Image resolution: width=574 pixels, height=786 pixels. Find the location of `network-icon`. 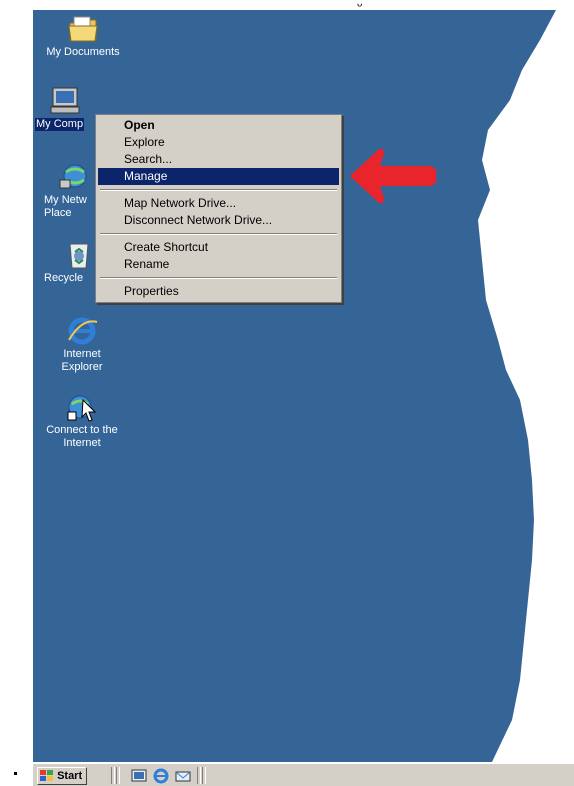

network-icon is located at coordinates (73, 176).